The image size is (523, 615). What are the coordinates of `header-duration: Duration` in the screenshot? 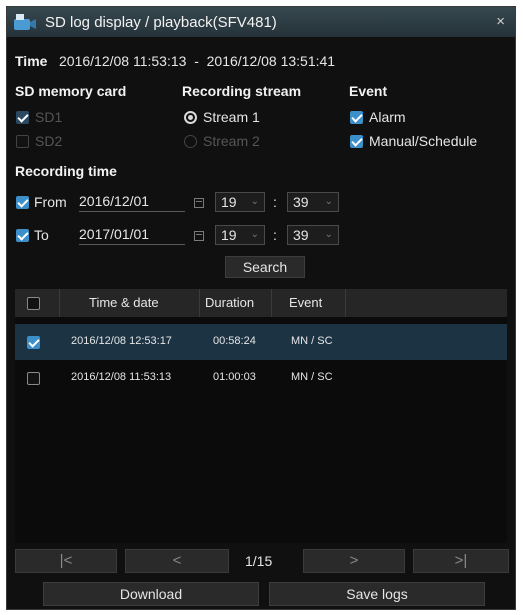 It's located at (229, 302).